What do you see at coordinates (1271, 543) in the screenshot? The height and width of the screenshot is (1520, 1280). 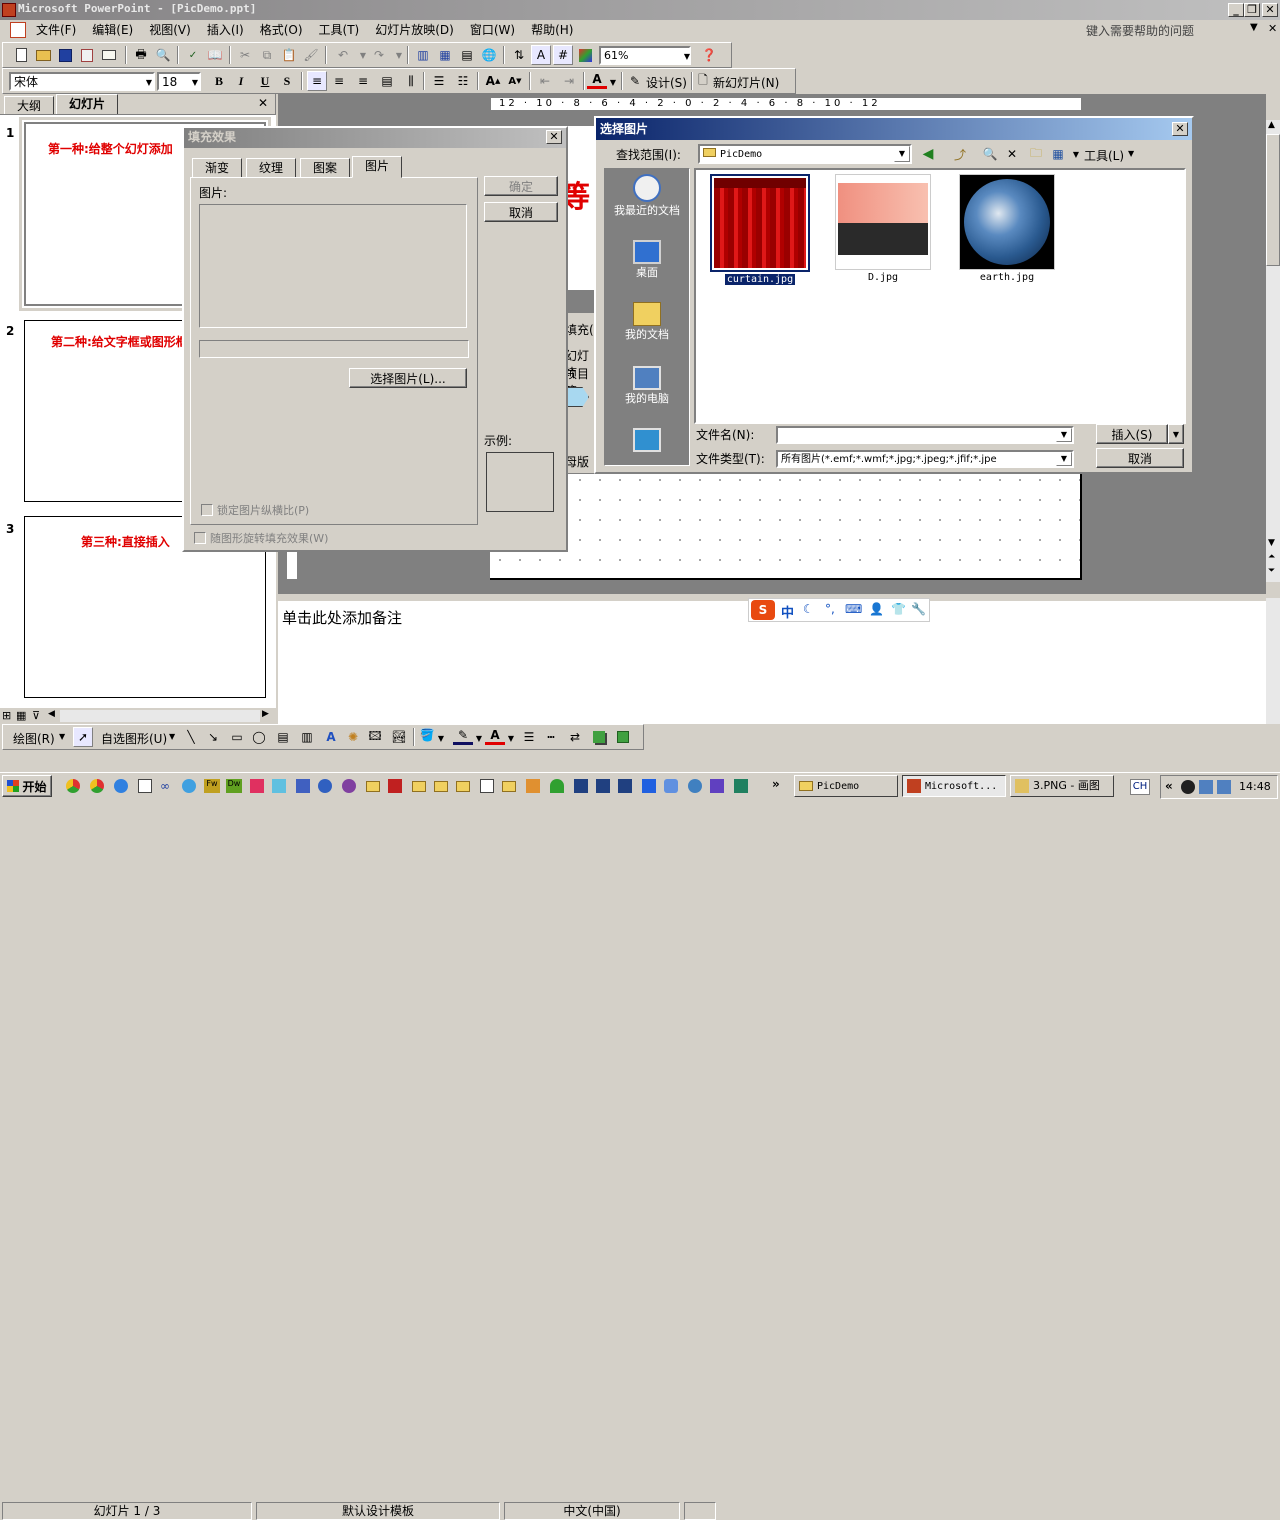 I see `scroll-down-icon: ▼` at bounding box center [1271, 543].